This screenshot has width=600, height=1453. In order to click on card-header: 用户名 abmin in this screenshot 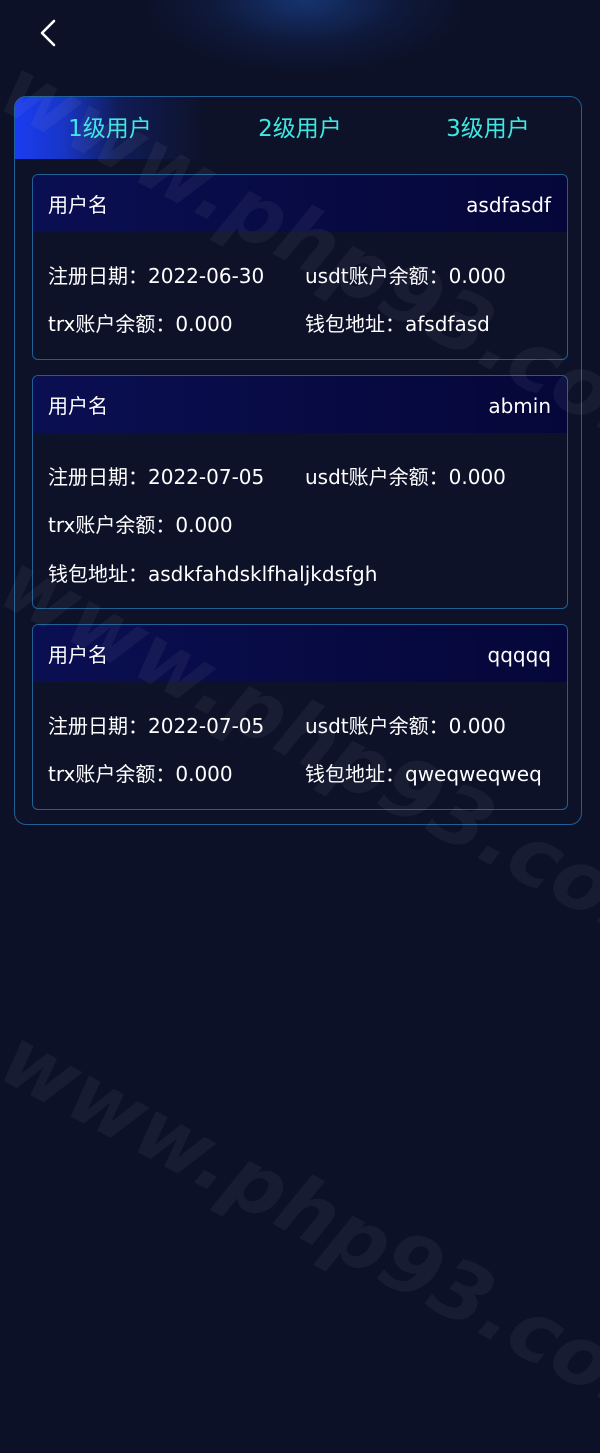, I will do `click(300, 404)`.